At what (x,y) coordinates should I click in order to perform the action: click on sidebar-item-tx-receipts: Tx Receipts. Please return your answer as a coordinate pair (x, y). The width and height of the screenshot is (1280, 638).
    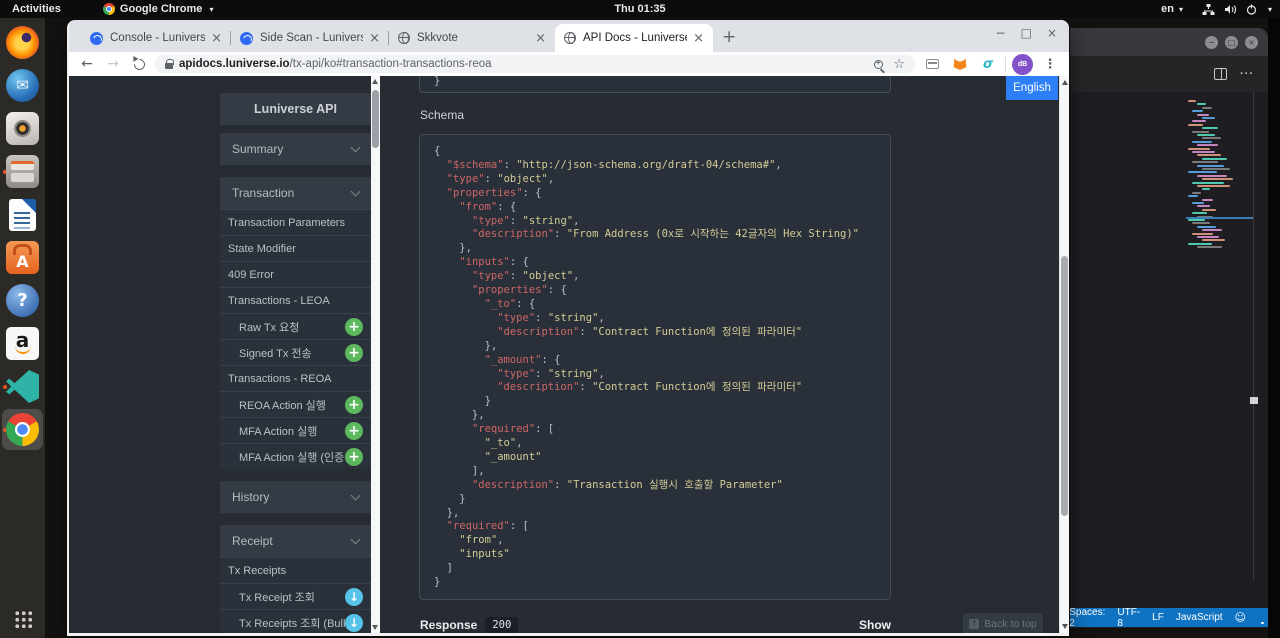
    Looking at the image, I should click on (295, 570).